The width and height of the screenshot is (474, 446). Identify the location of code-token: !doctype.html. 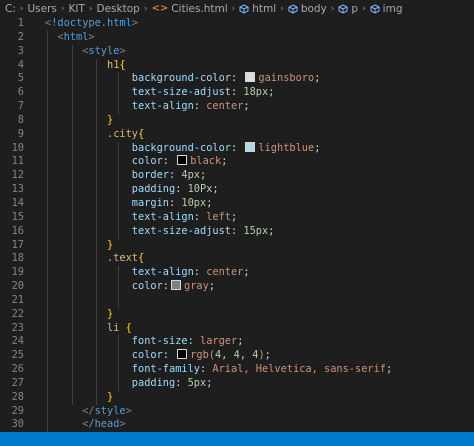
(91, 23).